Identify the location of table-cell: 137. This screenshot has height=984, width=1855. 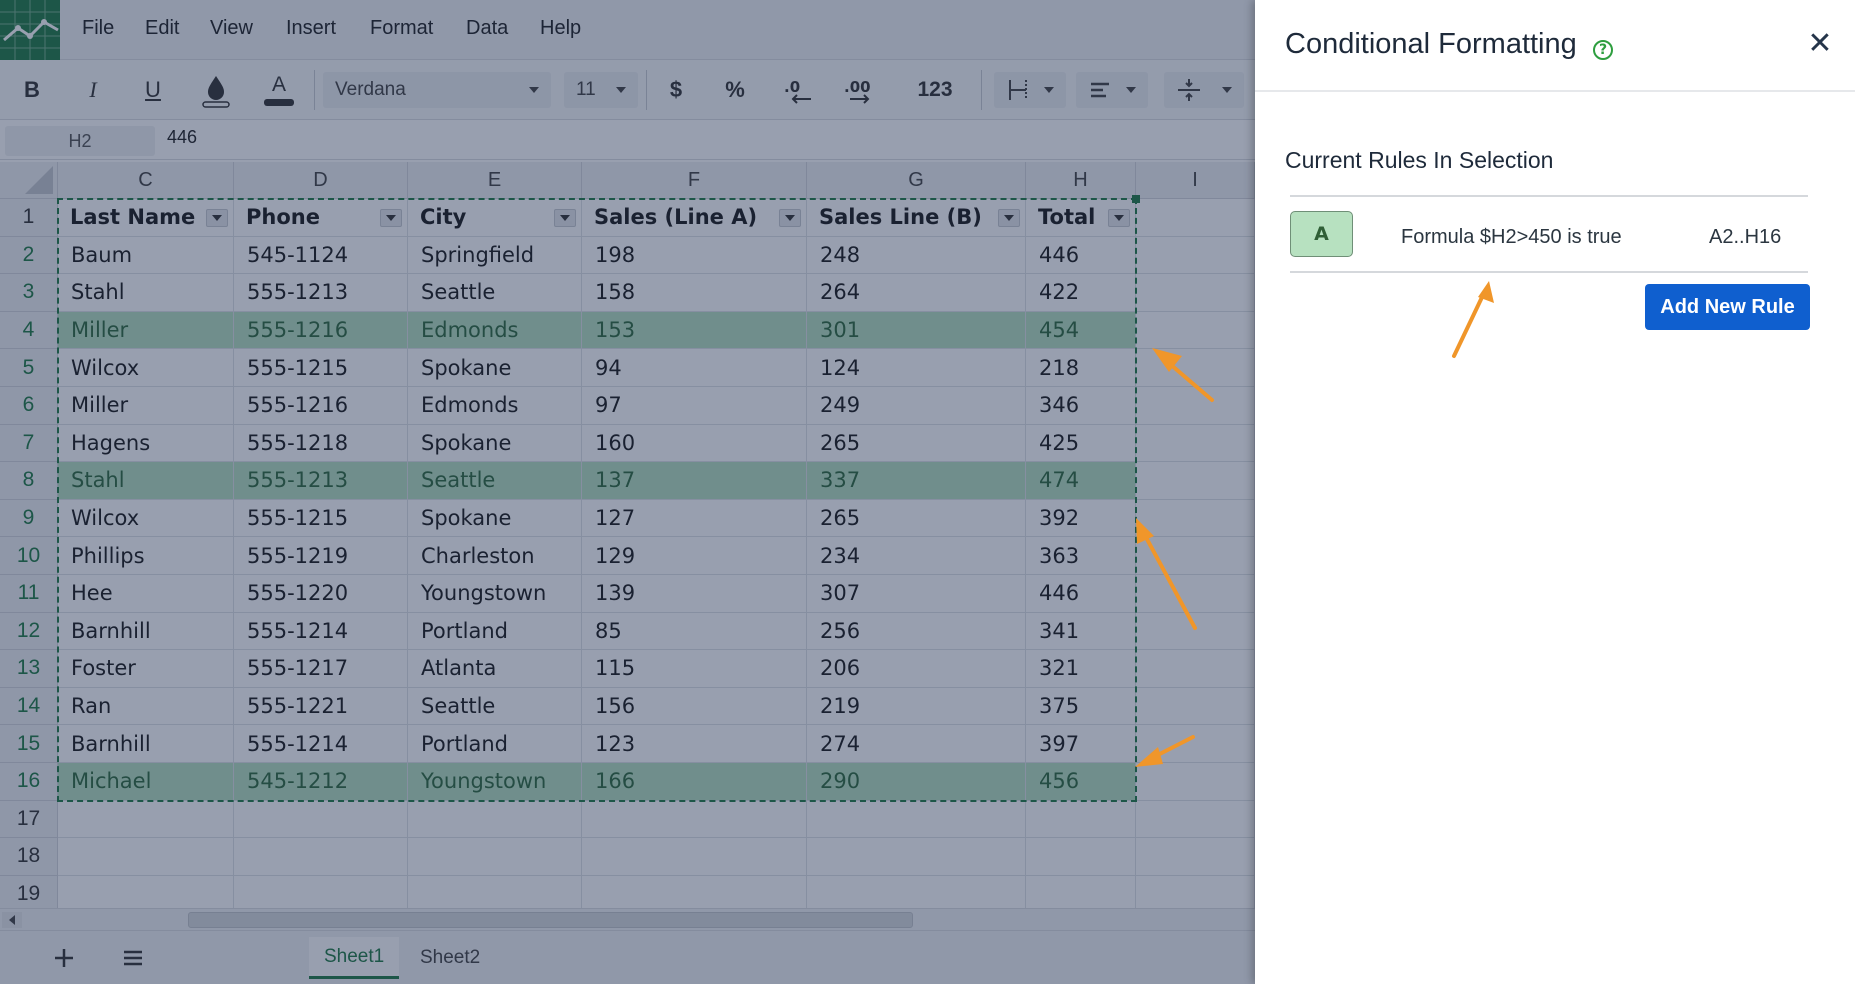
(694, 481).